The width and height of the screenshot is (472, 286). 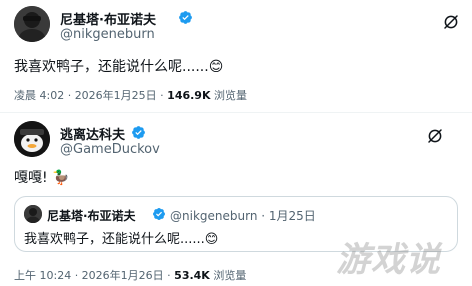 What do you see at coordinates (94, 275) in the screenshot?
I see `tweet-timestamp: 上午 10:24 · 2026年1月26日 ·` at bounding box center [94, 275].